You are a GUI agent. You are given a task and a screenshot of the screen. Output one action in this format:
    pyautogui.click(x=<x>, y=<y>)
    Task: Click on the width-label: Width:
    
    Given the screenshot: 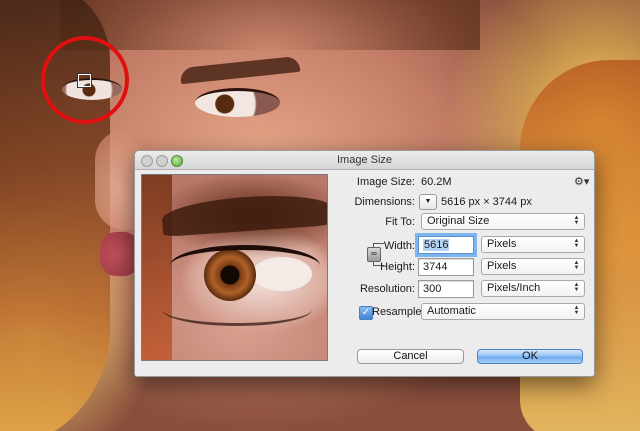 What is the action you would take?
    pyautogui.click(x=399, y=246)
    